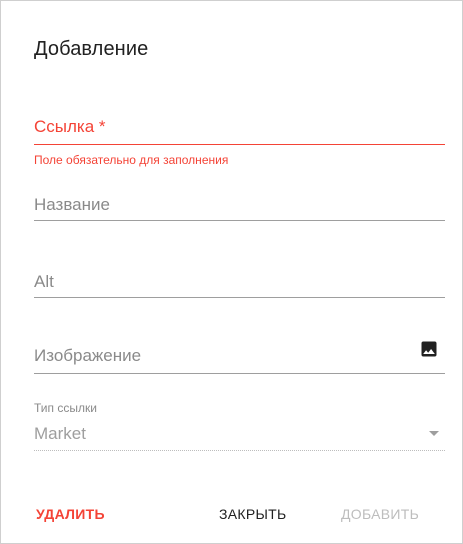 Image resolution: width=463 pixels, height=544 pixels. Describe the element at coordinates (429, 349) in the screenshot. I see `image-icon` at that location.